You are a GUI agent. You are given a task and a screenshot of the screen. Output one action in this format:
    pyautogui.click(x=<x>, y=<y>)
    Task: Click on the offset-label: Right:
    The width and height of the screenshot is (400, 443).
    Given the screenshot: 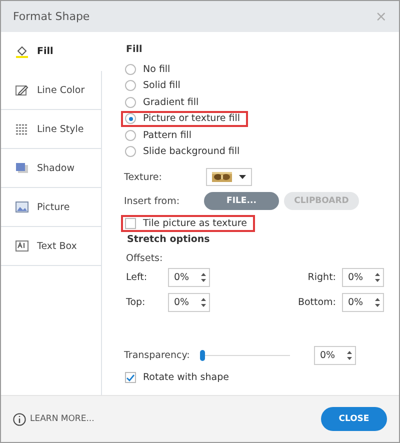 What is the action you would take?
    pyautogui.click(x=322, y=277)
    